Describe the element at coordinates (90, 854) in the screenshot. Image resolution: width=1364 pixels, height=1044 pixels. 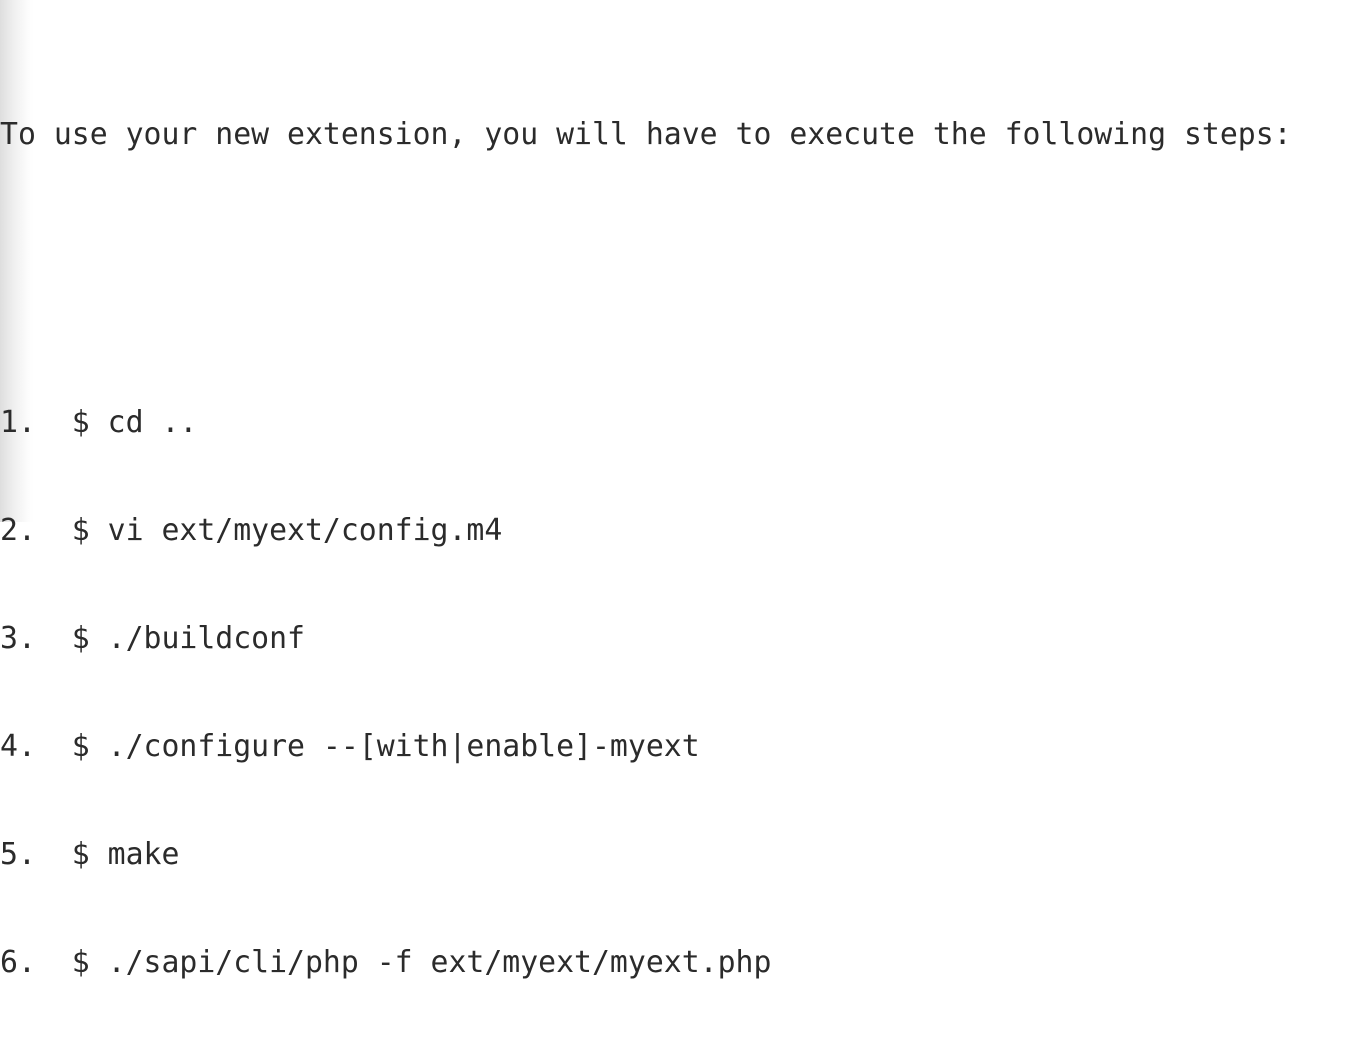
I see `step-line-5: 5. $ make` at that location.